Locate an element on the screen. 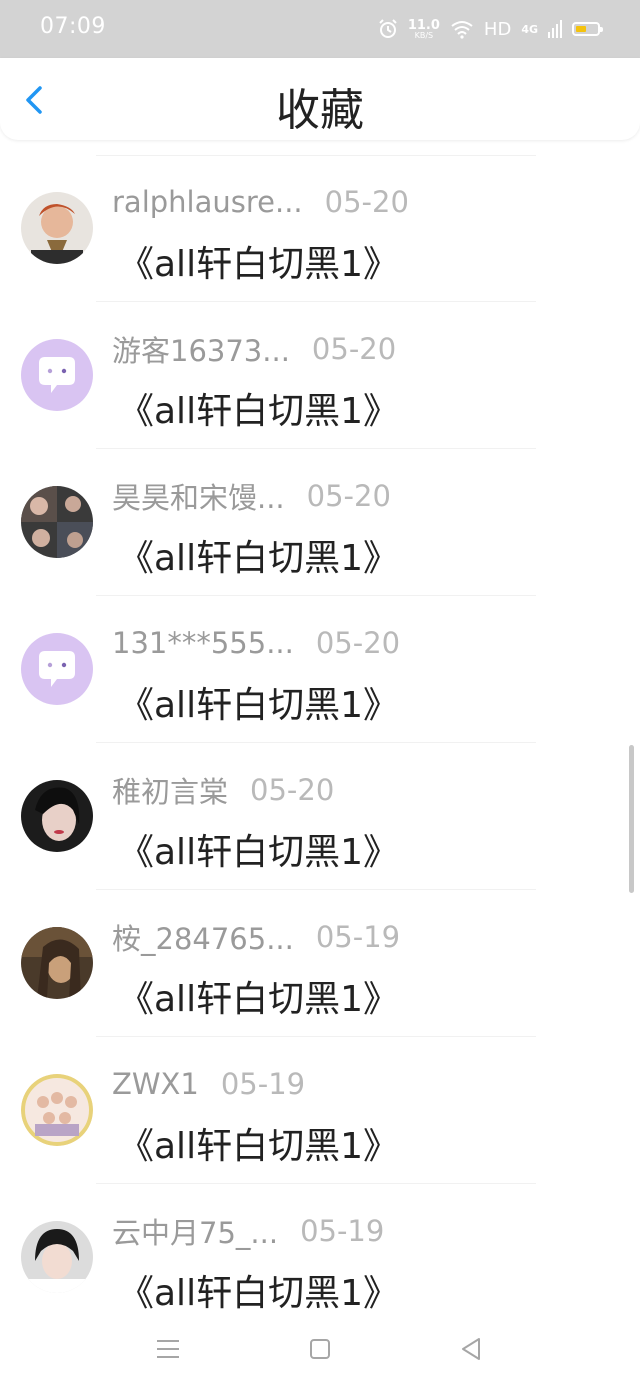 This screenshot has height=1387, width=640. item-meta: 稚初言棠 05-20 is located at coordinates (223, 791).